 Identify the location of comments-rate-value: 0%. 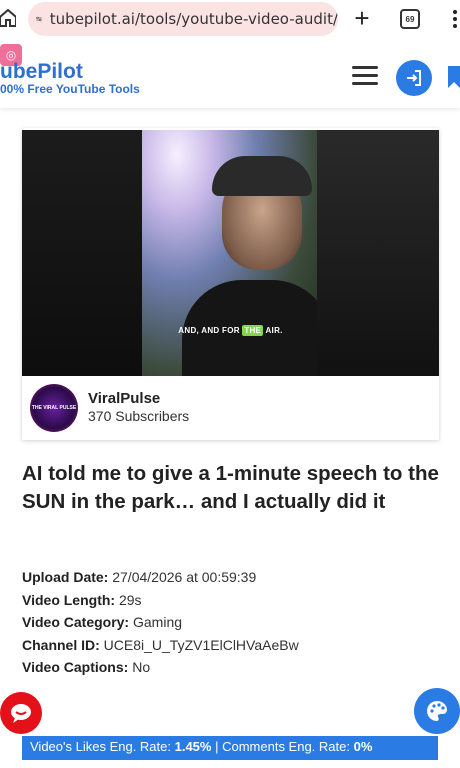
(363, 746).